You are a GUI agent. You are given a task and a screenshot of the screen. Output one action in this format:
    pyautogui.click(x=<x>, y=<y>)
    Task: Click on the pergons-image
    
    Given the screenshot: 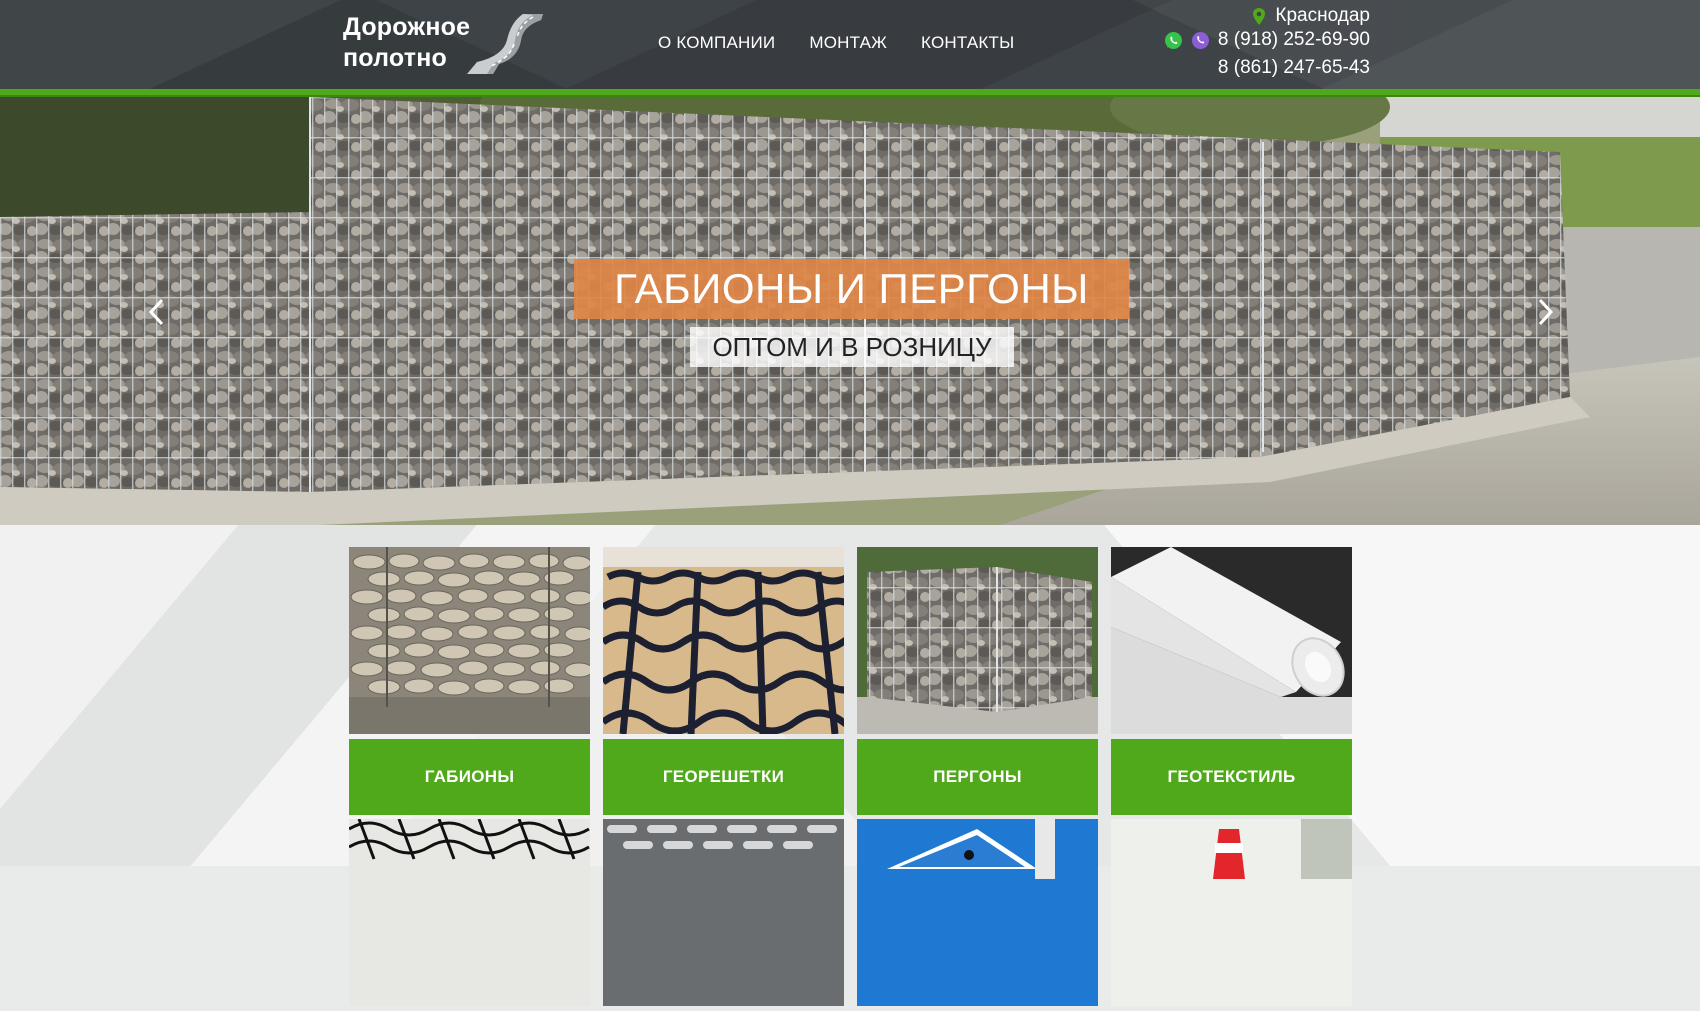 What is the action you would take?
    pyautogui.click(x=977, y=640)
    